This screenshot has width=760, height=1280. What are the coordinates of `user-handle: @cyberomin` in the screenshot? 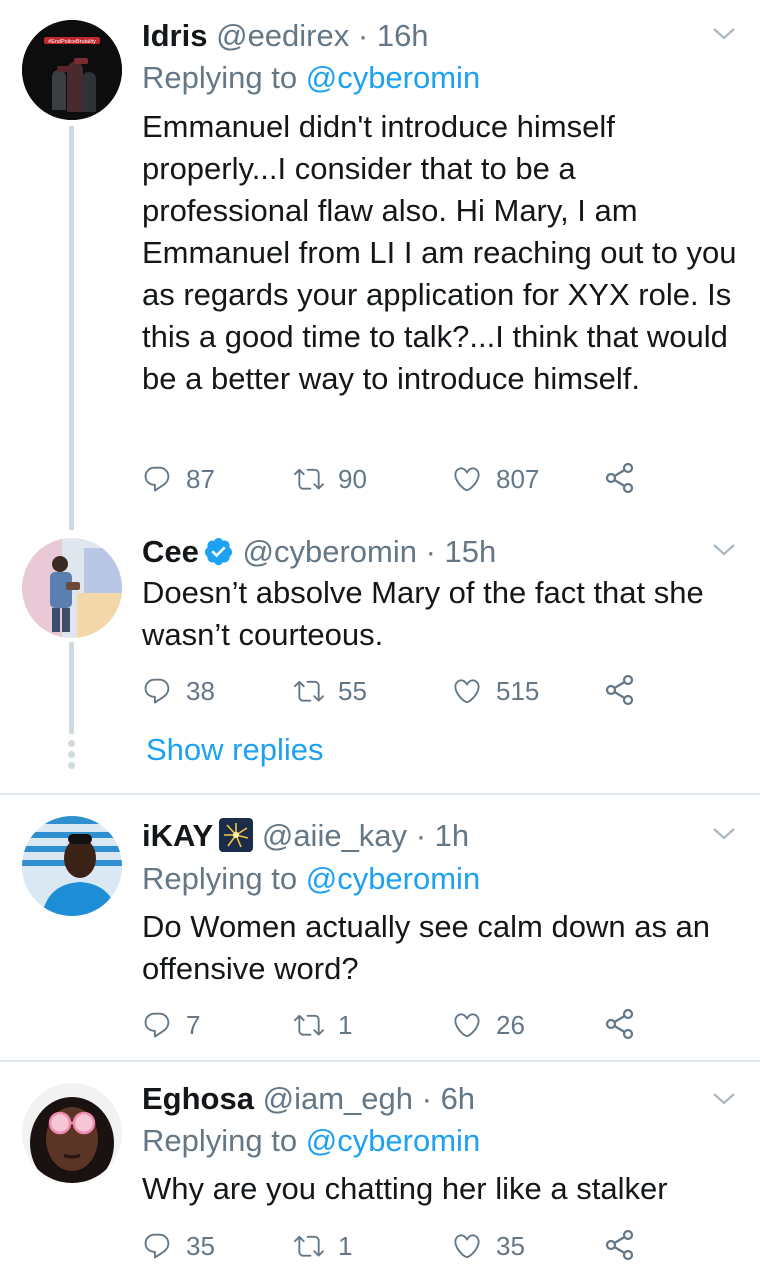 It's located at (330, 551).